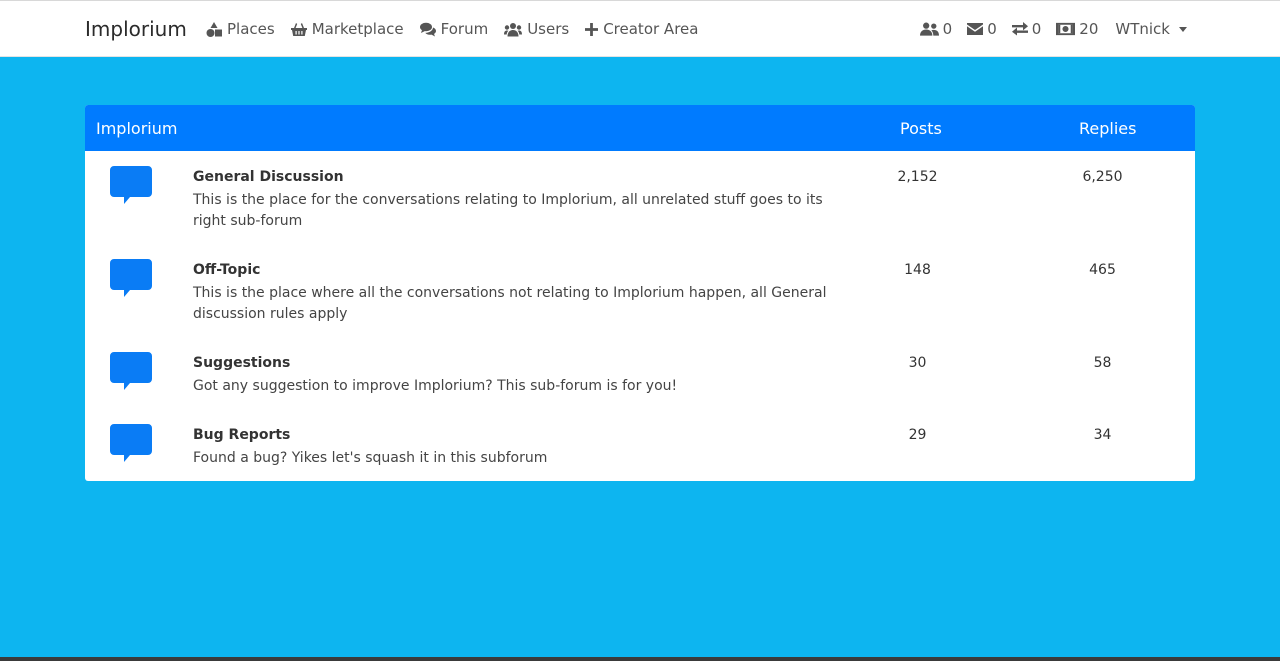 Image resolution: width=1280 pixels, height=661 pixels. I want to click on exchange-icon, so click(1019, 29).